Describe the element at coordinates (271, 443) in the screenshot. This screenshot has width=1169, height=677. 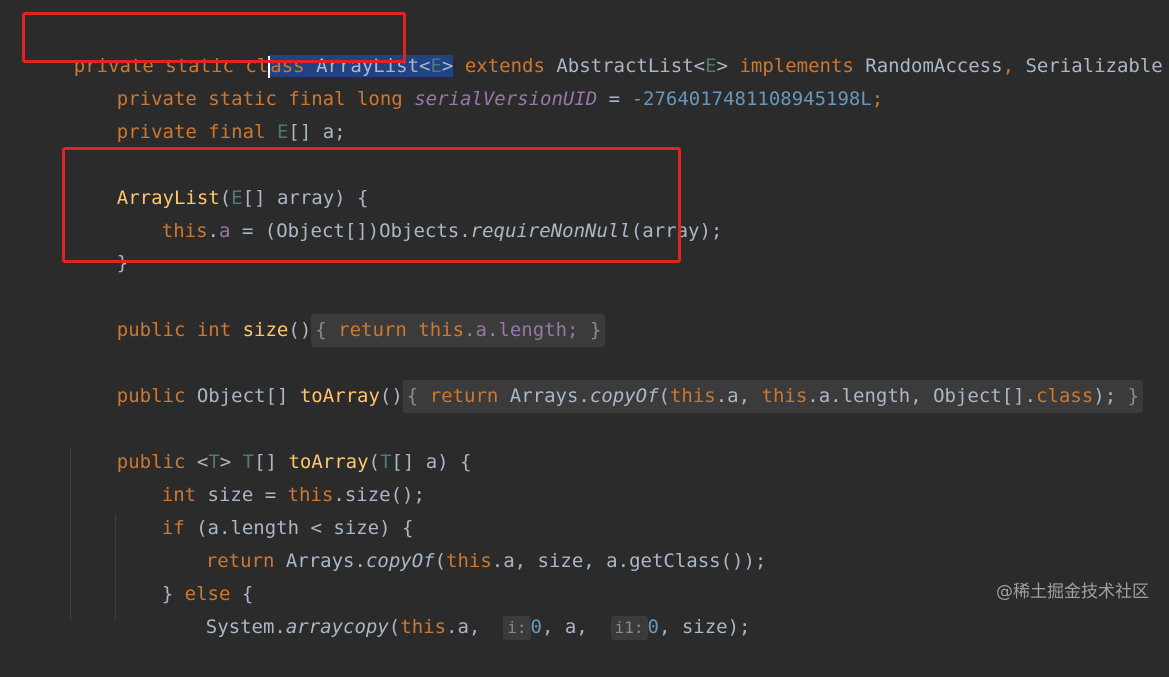
I see `code-line-generic-toarray: public <T> T[] toArray(T[] a) {` at that location.